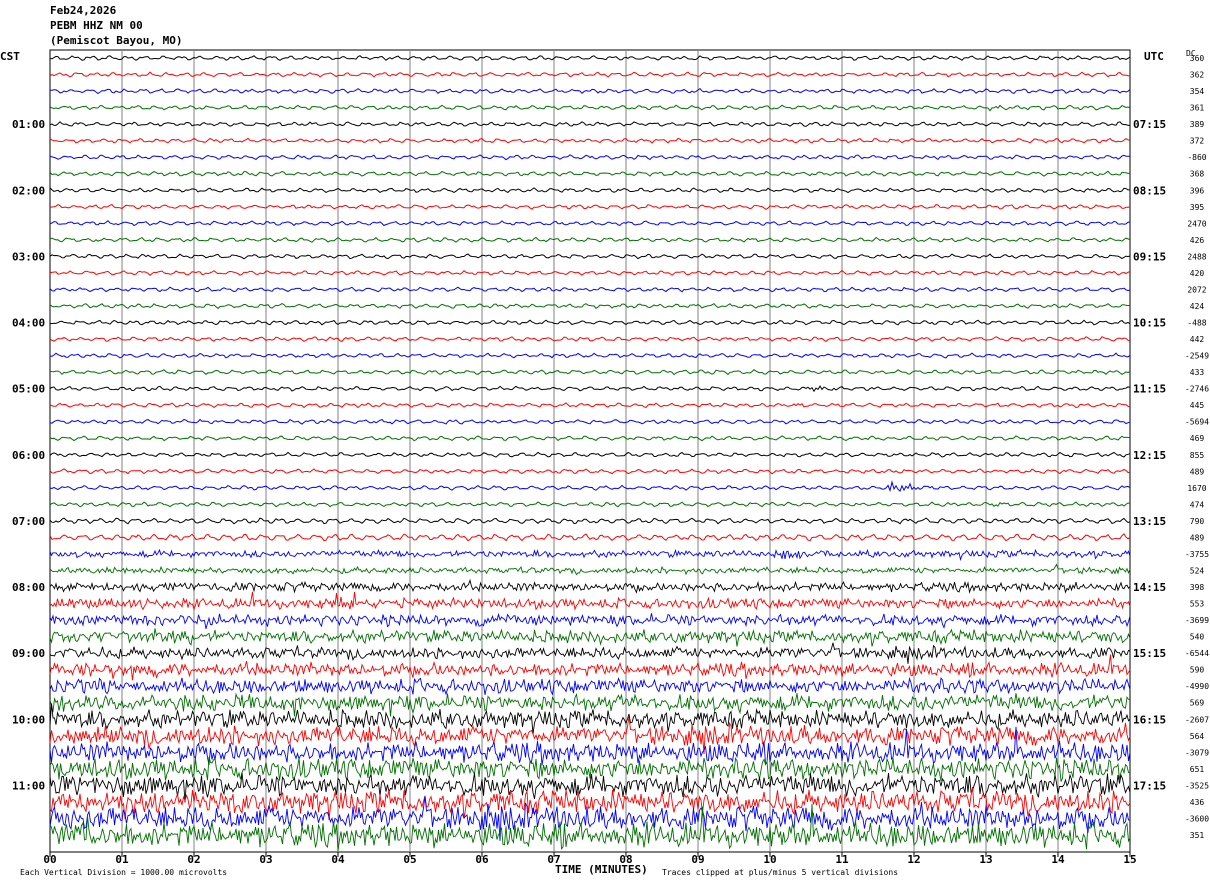 Image resolution: width=1210 pixels, height=886 pixels. Describe the element at coordinates (1197, 240) in the screenshot. I see `dc-value-label: 426` at that location.